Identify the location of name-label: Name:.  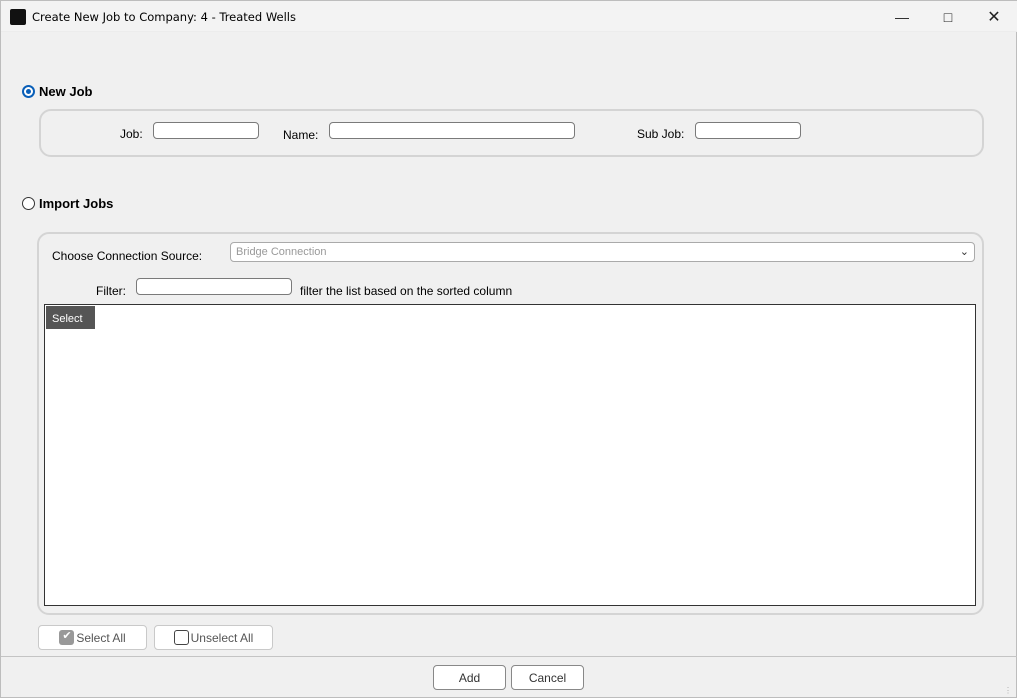
(301, 135).